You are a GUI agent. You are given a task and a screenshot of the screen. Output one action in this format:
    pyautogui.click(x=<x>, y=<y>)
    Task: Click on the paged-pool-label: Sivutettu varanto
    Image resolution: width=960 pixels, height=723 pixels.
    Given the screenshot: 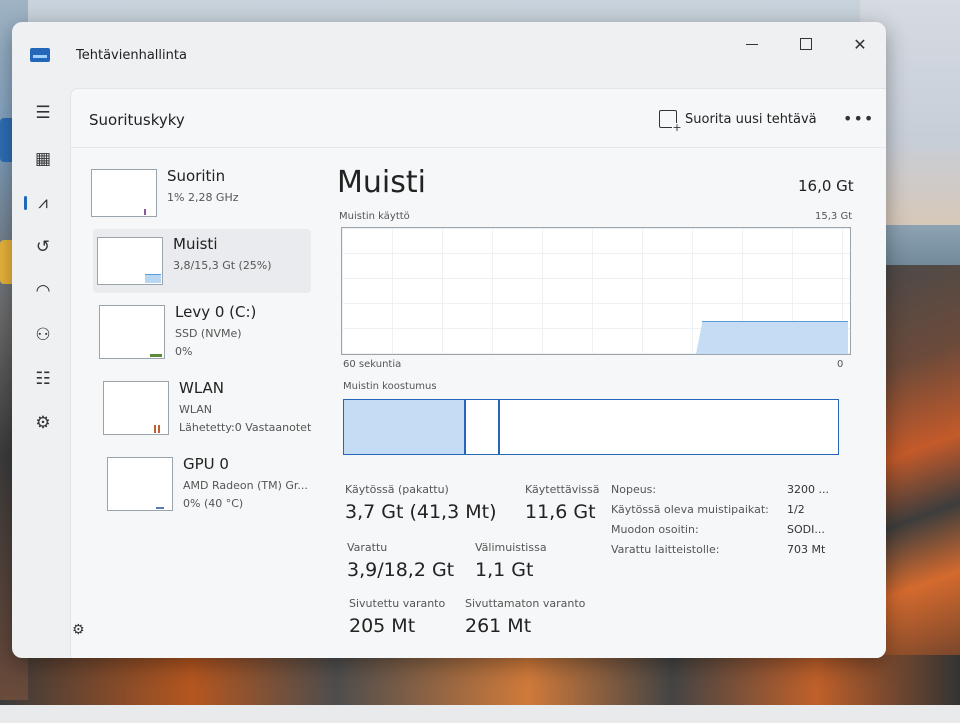 What is the action you would take?
    pyautogui.click(x=397, y=603)
    